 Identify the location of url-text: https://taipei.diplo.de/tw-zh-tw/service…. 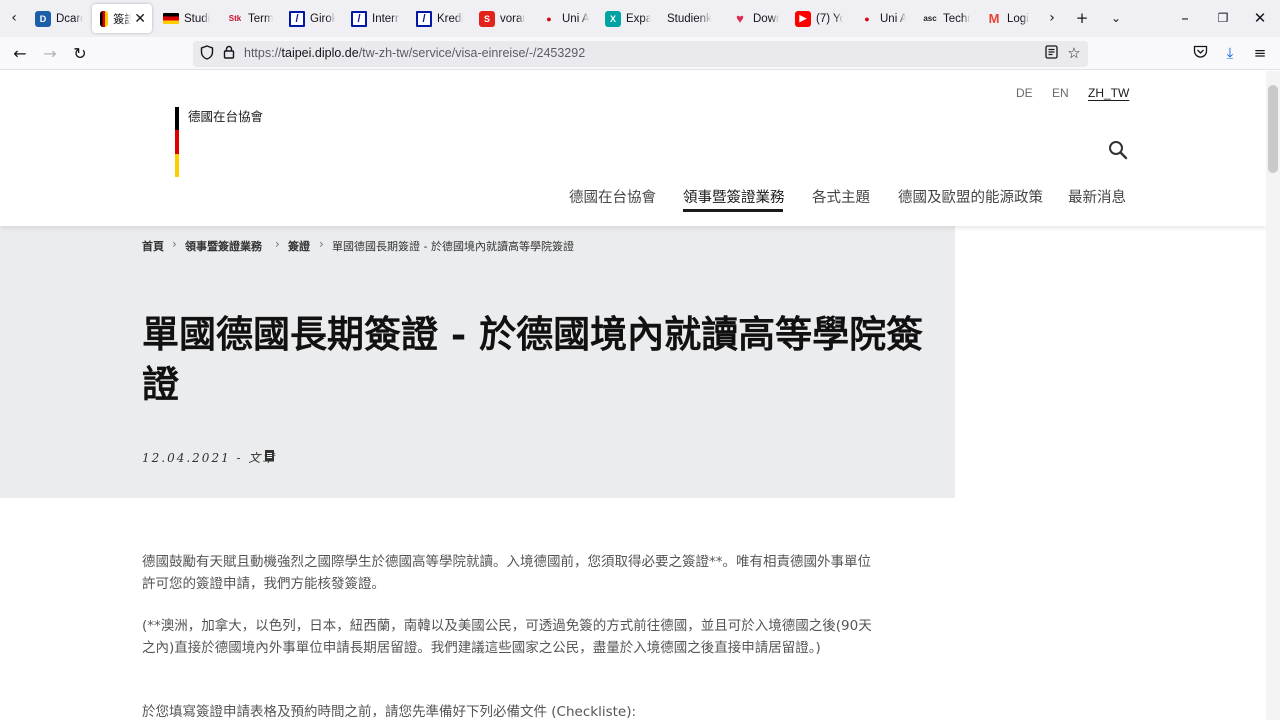
(414, 53).